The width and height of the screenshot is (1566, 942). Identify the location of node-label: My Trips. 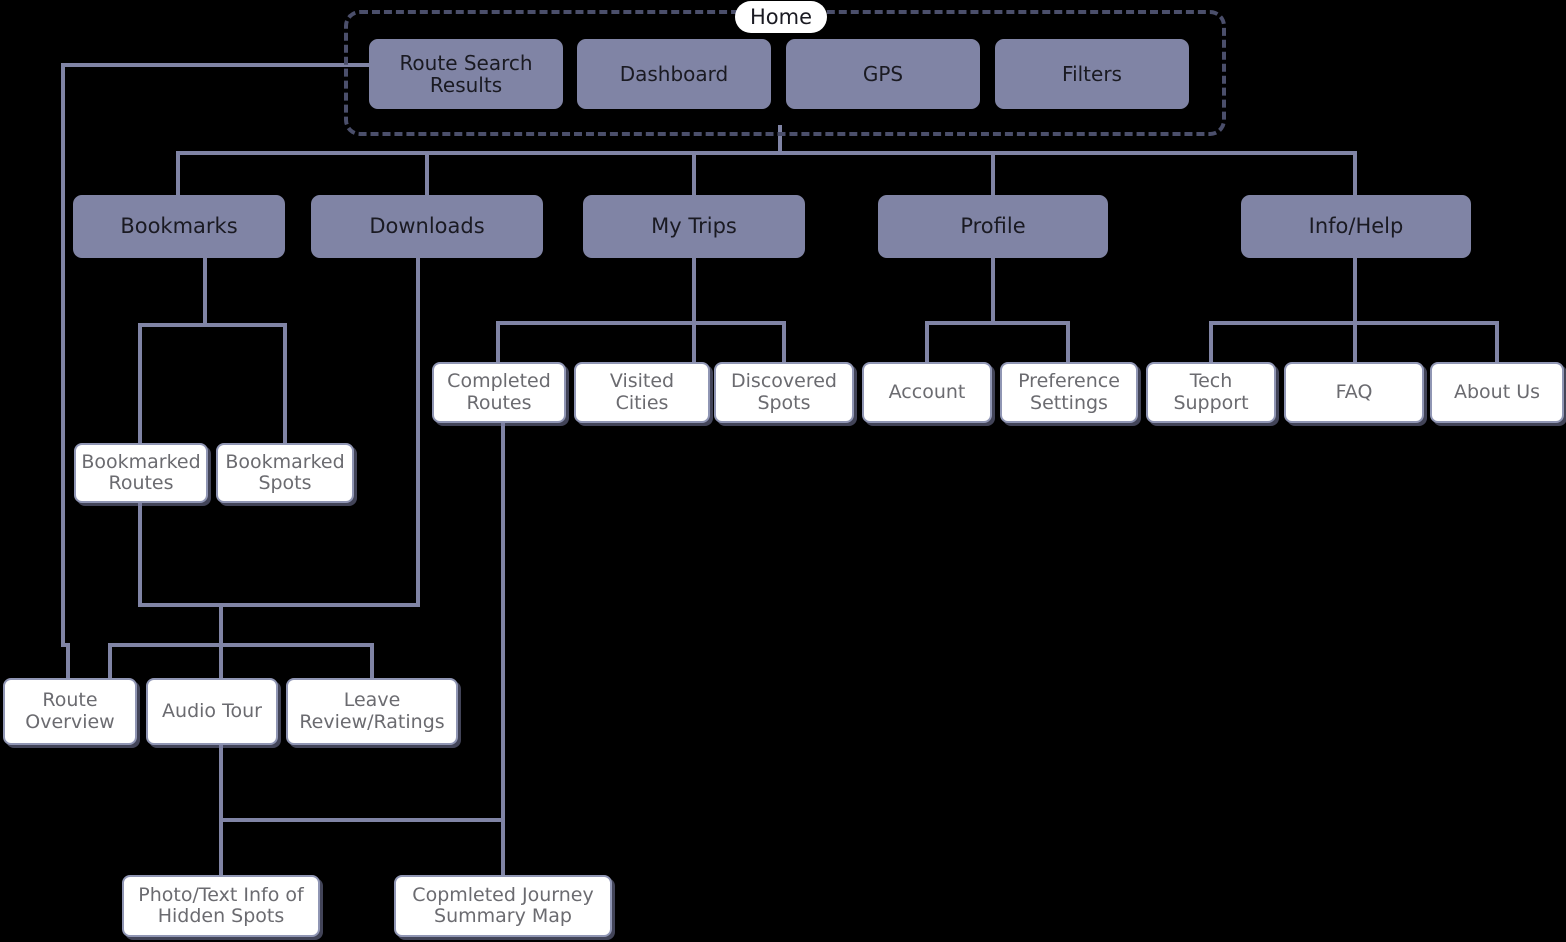
(694, 225).